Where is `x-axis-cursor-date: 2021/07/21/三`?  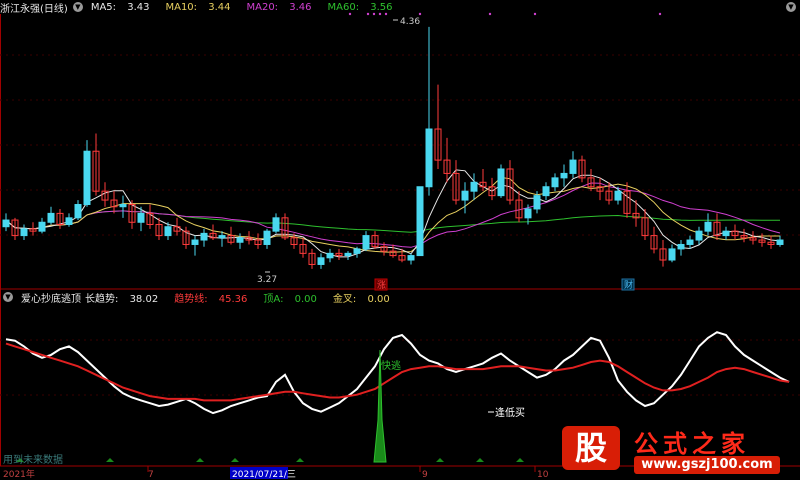 x-axis-cursor-date: 2021/07/21/三 is located at coordinates (264, 475).